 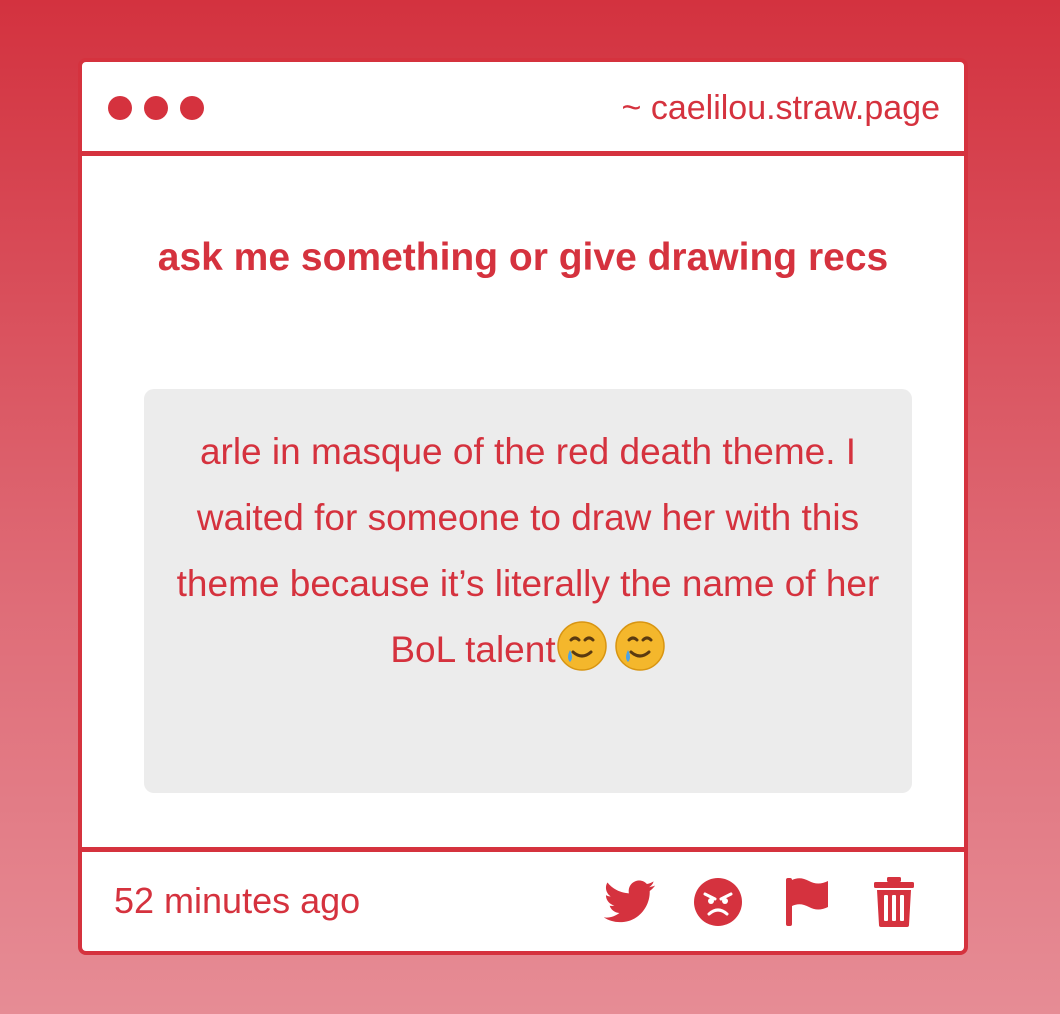 I want to click on flag-icon, so click(x=807, y=902).